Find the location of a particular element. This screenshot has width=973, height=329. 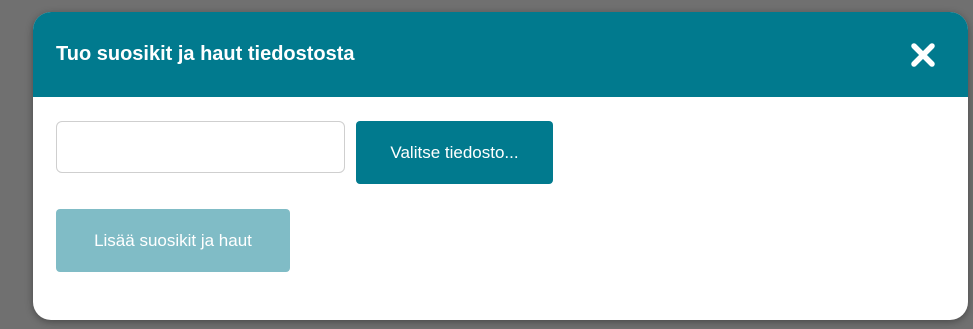

close-icon is located at coordinates (923, 55).